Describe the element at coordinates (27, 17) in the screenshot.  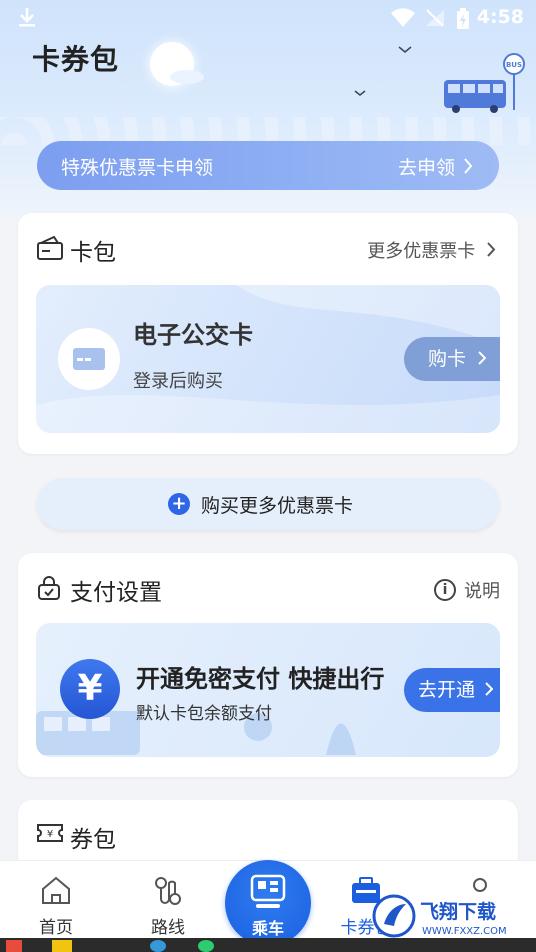
I see `download-icon` at that location.